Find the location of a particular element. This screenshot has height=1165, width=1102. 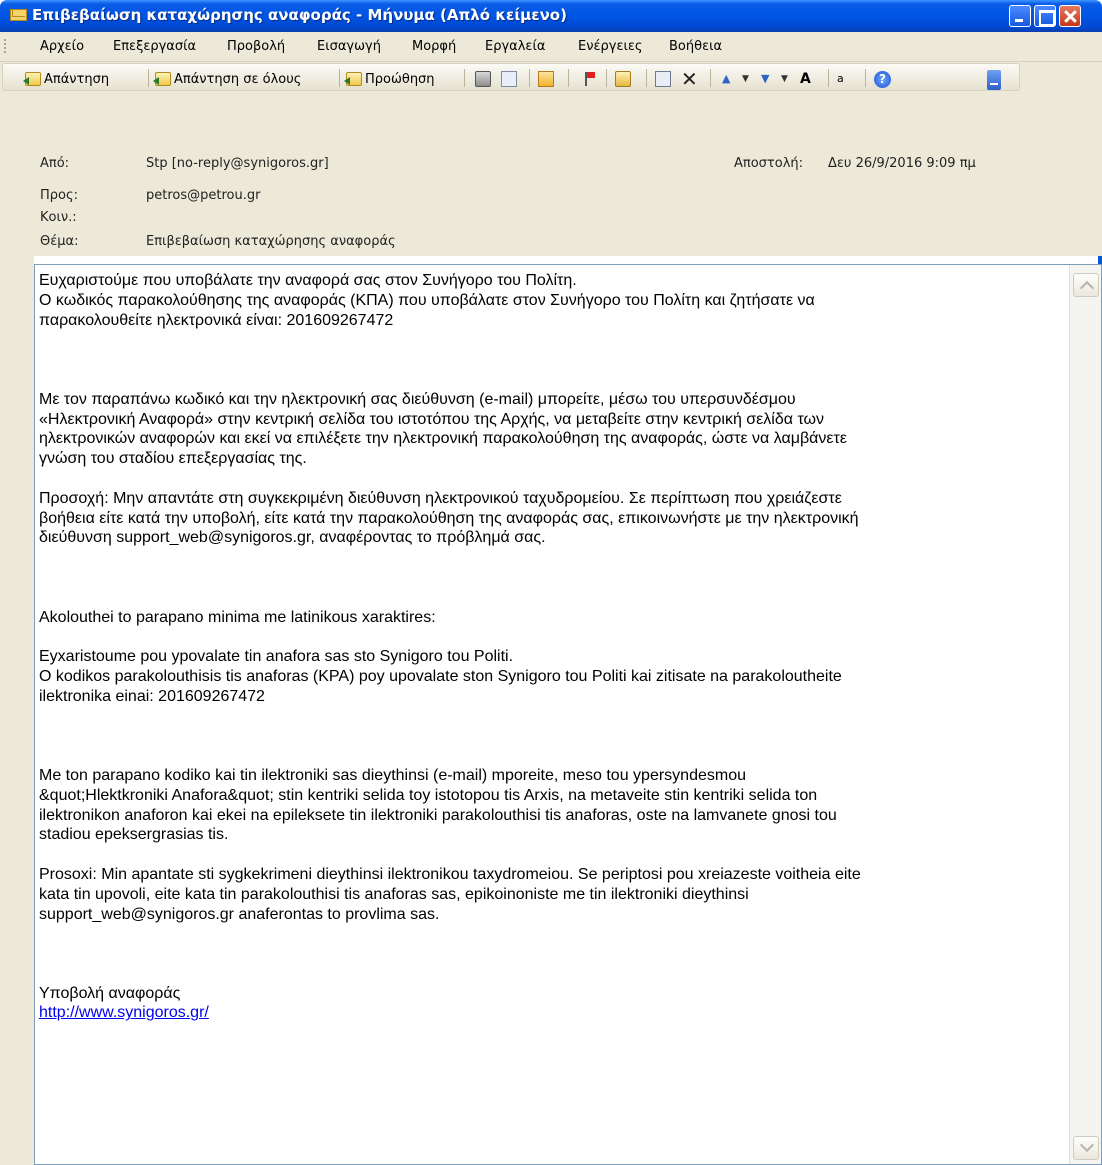

menu-grip is located at coordinates (5, 46).